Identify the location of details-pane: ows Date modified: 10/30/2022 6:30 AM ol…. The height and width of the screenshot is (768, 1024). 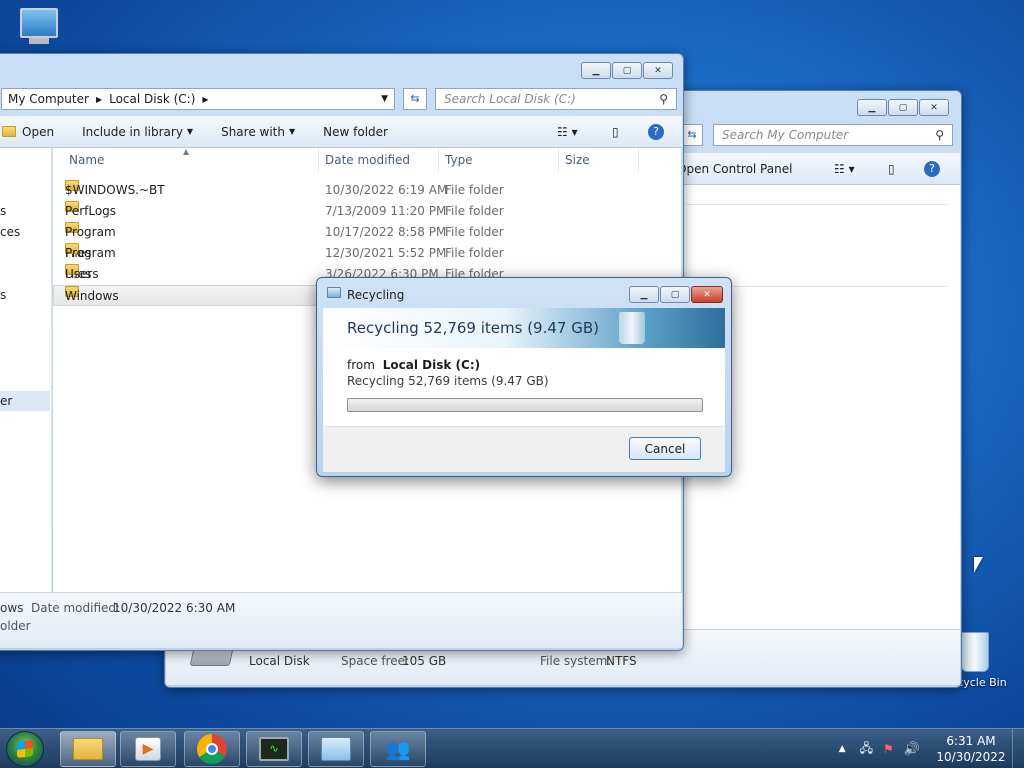
(341, 620).